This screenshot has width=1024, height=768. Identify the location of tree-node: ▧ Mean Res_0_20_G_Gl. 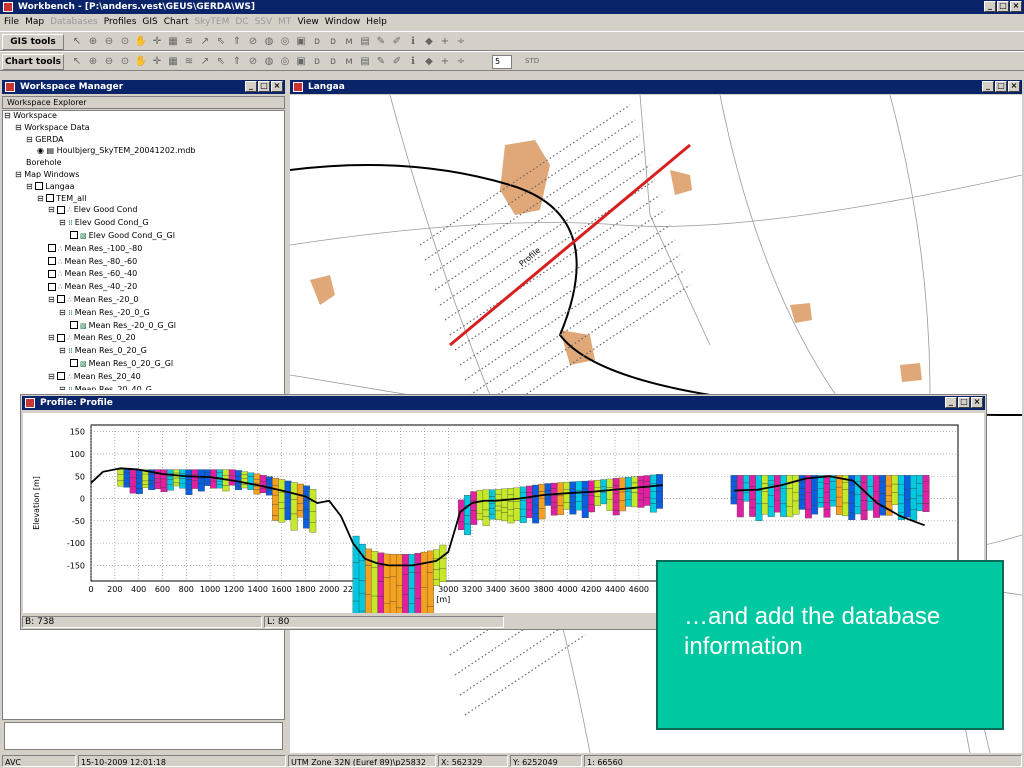
(144, 364).